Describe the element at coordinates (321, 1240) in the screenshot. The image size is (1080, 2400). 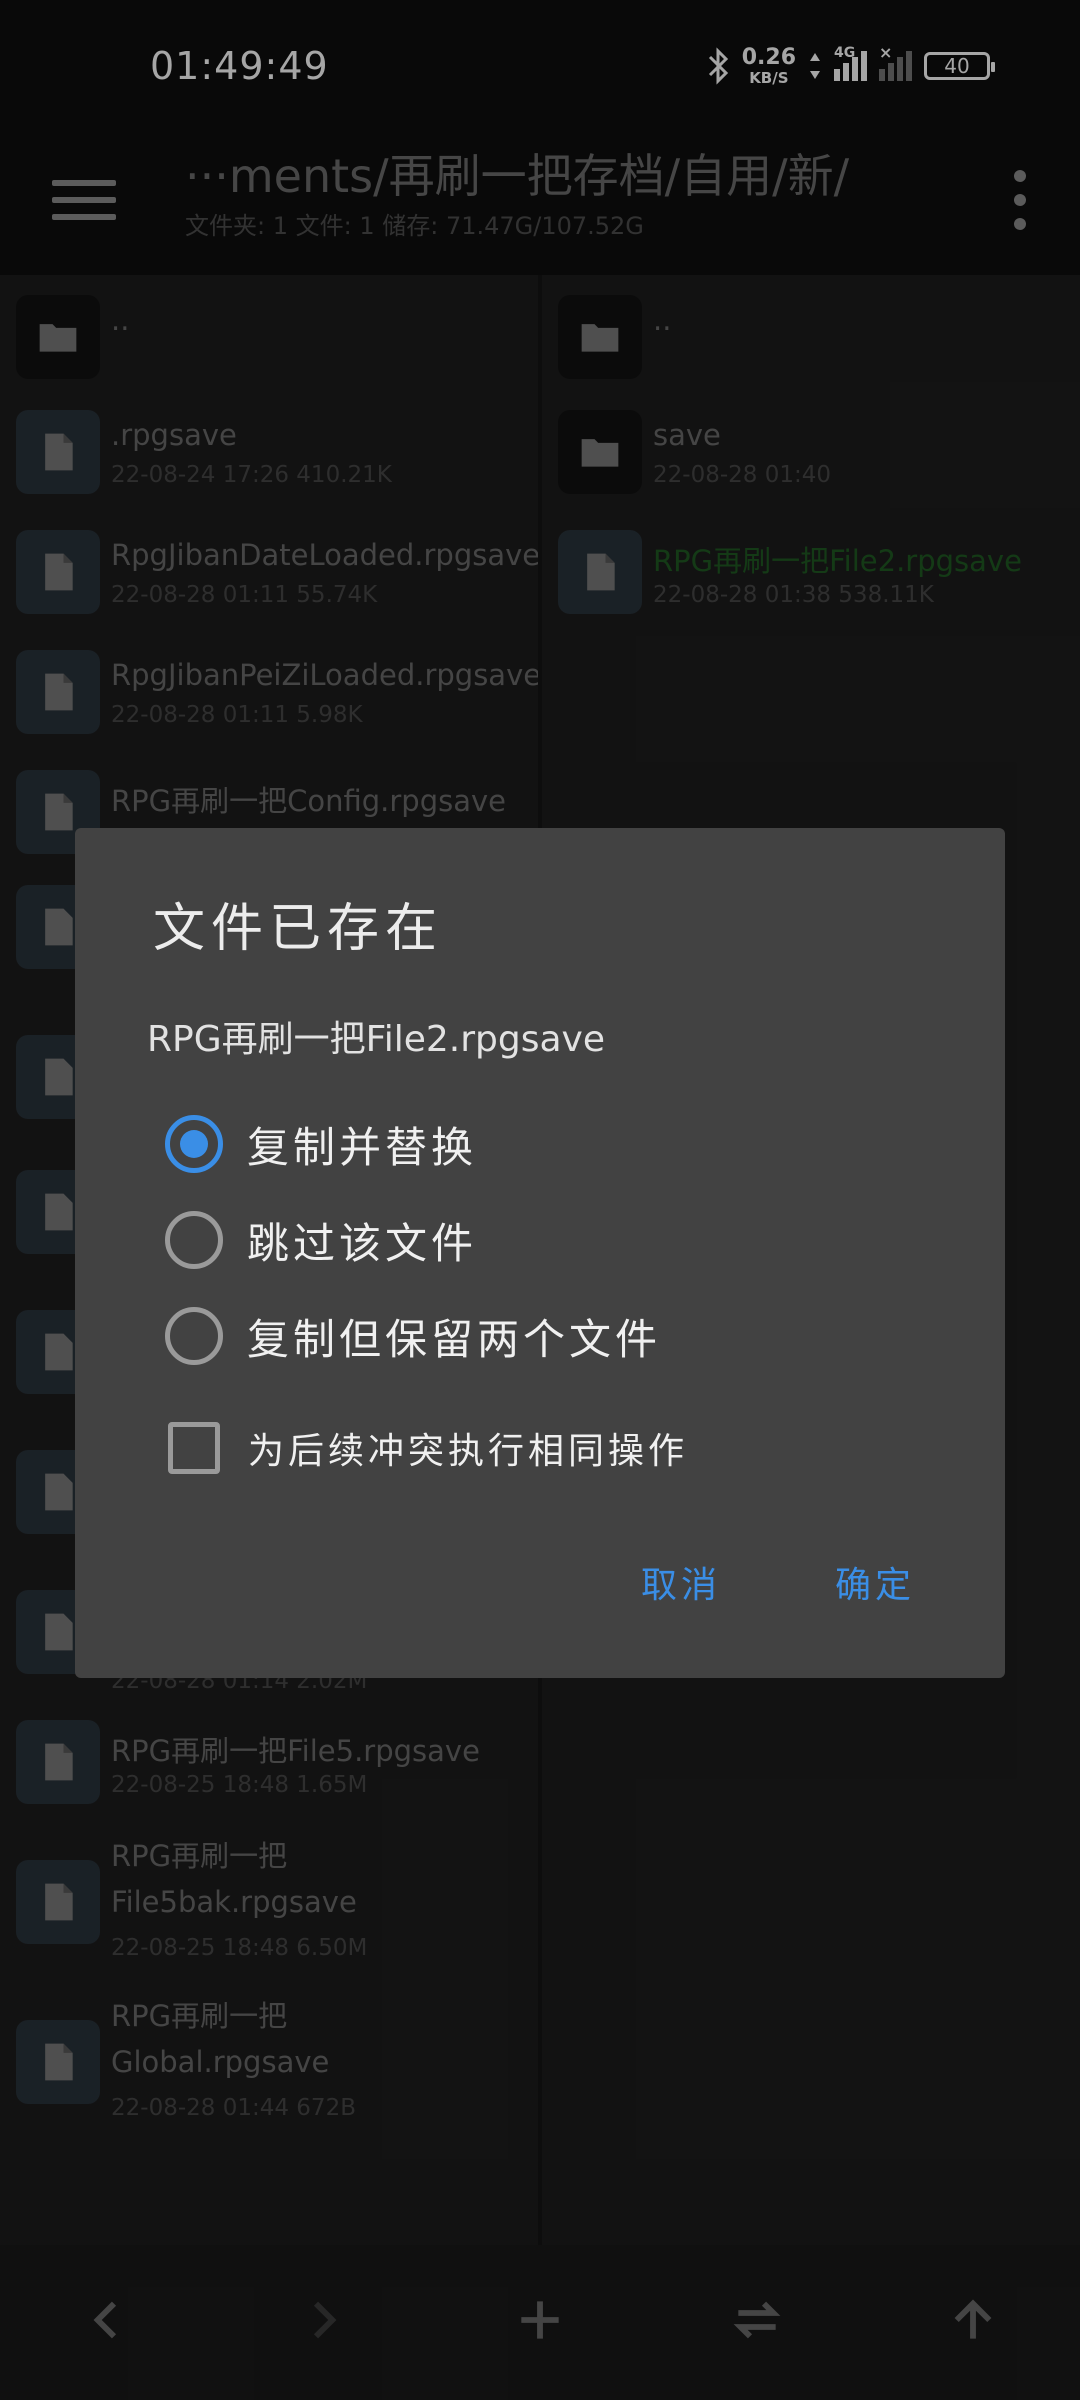
I see `option-skip-file: 跳过该文件` at that location.